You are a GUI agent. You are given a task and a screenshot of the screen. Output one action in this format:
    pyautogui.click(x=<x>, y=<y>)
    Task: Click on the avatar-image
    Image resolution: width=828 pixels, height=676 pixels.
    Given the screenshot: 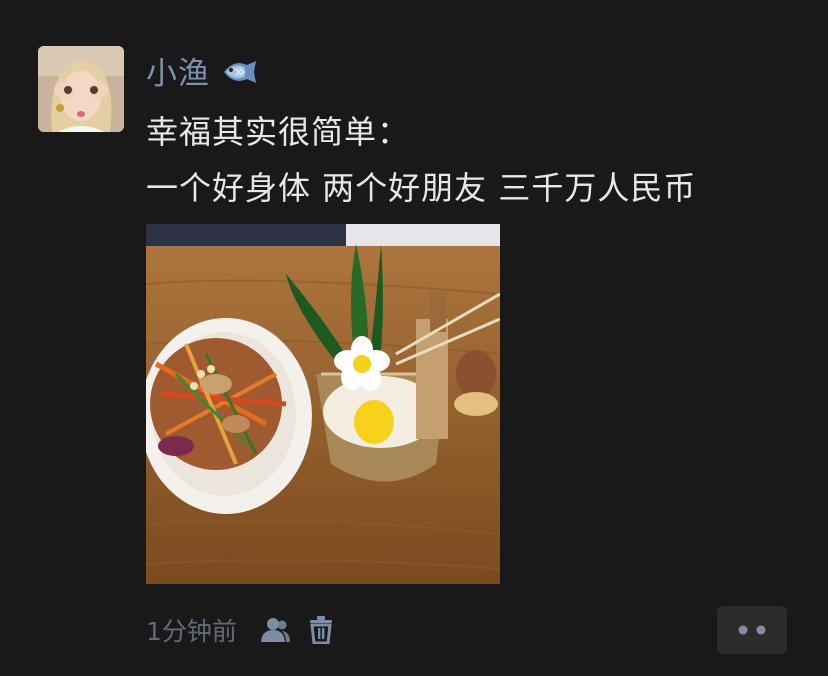 What is the action you would take?
    pyautogui.click(x=81, y=89)
    